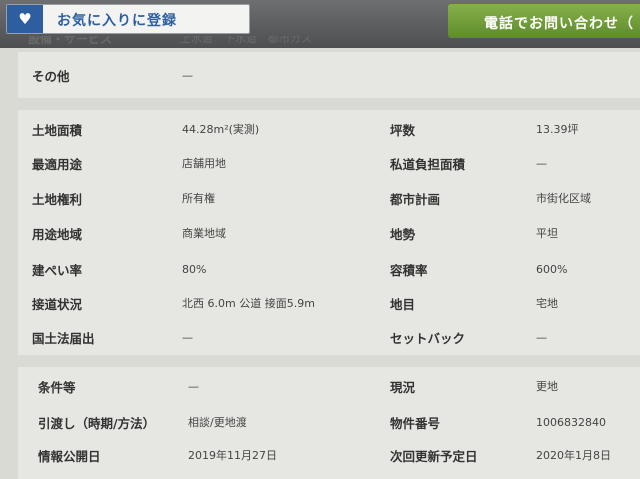 Image resolution: width=640 pixels, height=479 pixels. Describe the element at coordinates (415, 199) in the screenshot. I see `row-label: 都市計画` at that location.